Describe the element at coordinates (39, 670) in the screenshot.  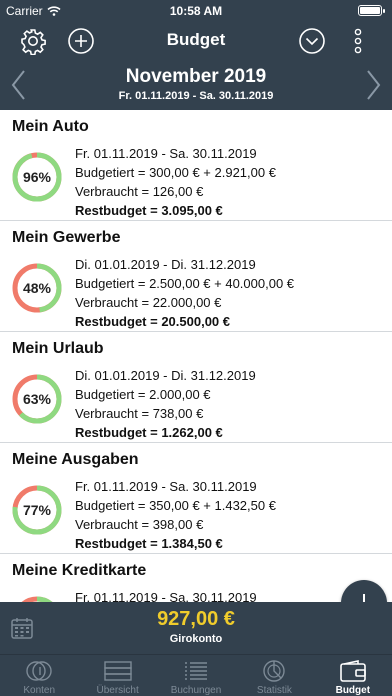
I see `coins-icon` at that location.